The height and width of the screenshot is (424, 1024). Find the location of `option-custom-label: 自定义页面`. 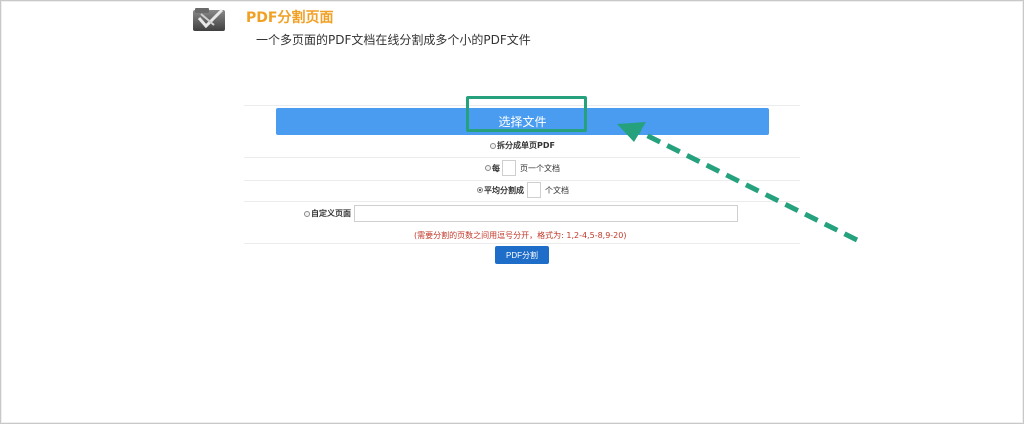

option-custom-label: 自定义页面 is located at coordinates (331, 213).